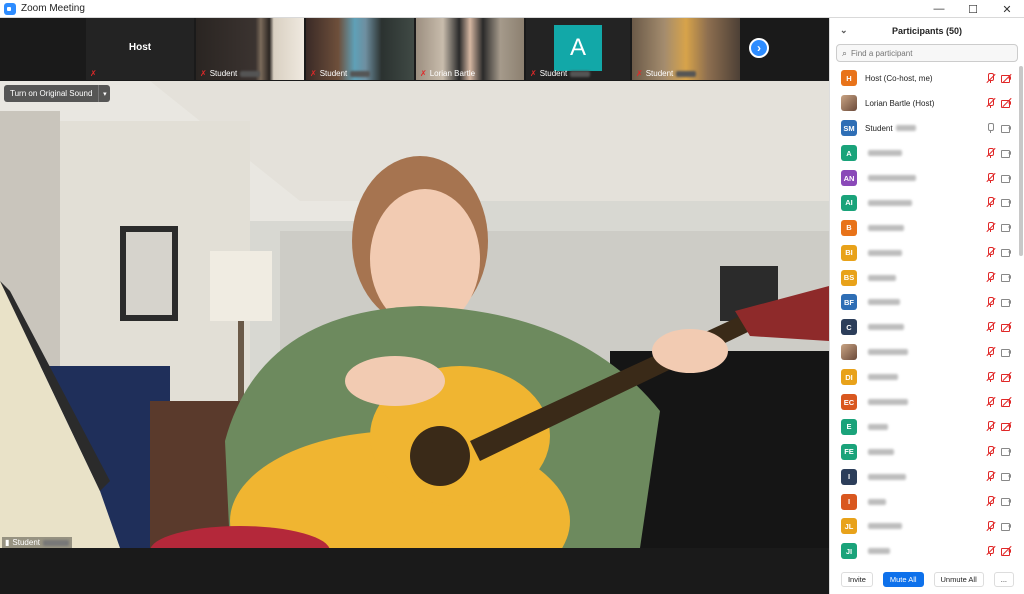 This screenshot has height=594, width=1024. I want to click on avatar: AN, so click(849, 178).